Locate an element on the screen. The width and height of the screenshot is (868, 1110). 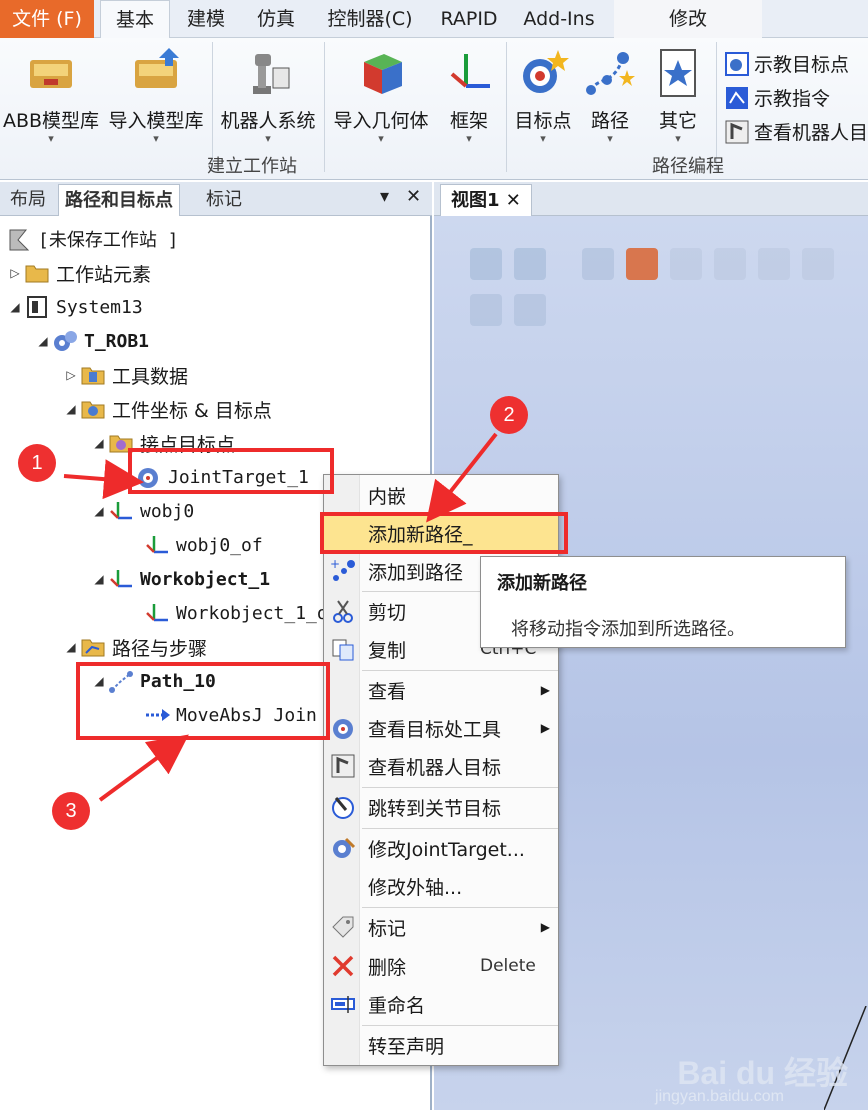
select-mechanism-icon is located at coordinates (818, 264).